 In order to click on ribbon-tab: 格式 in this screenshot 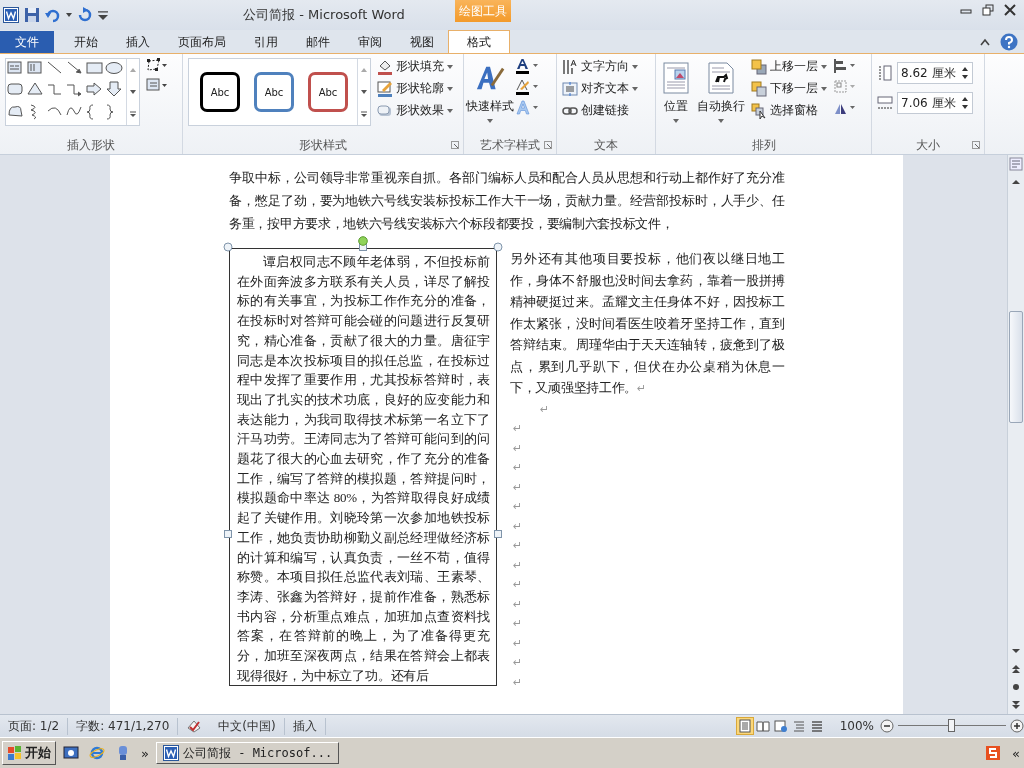, I will do `click(479, 41)`.